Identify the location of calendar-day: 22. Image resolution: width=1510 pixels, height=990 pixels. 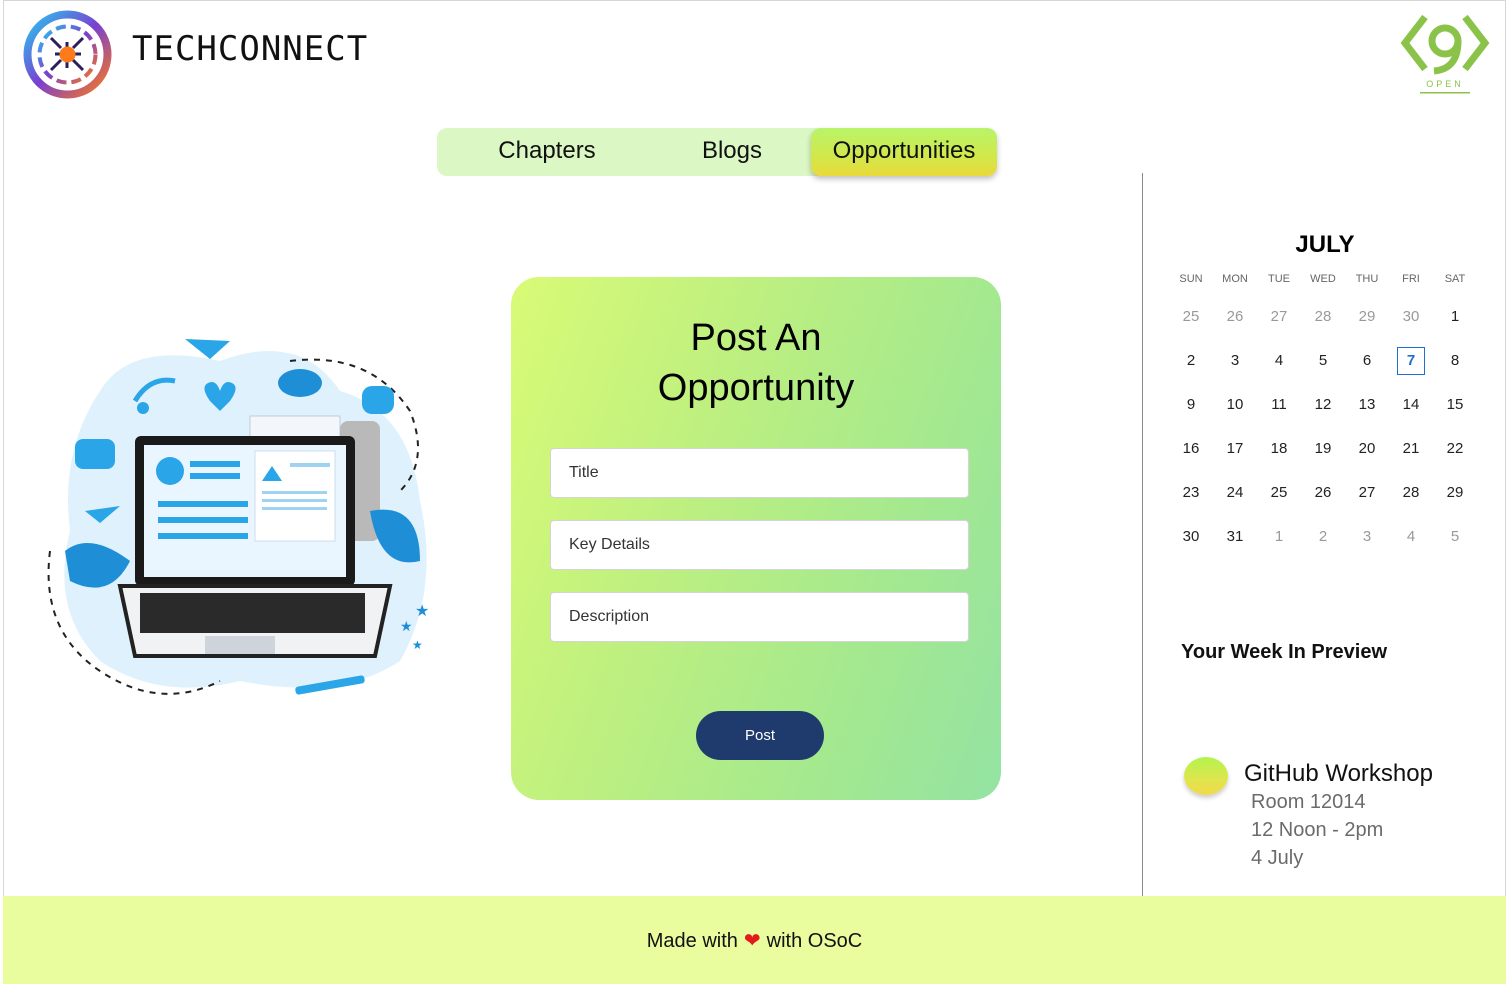
(1455, 449).